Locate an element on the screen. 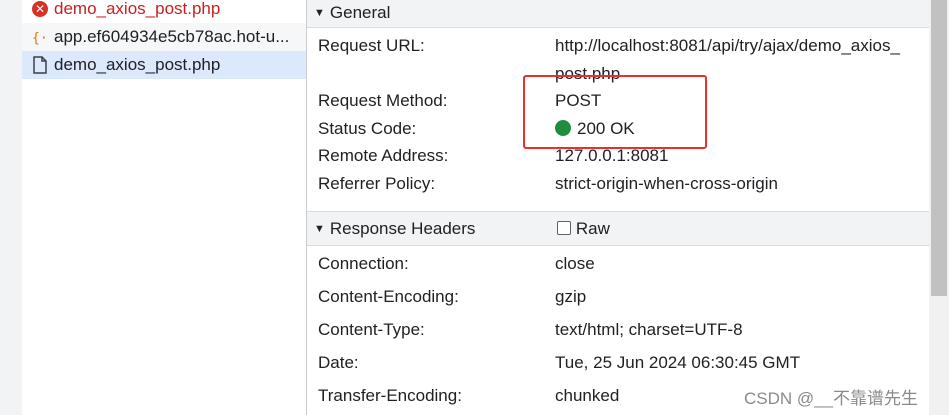 This screenshot has width=949, height=415. json-icon: {·} is located at coordinates (40, 37).